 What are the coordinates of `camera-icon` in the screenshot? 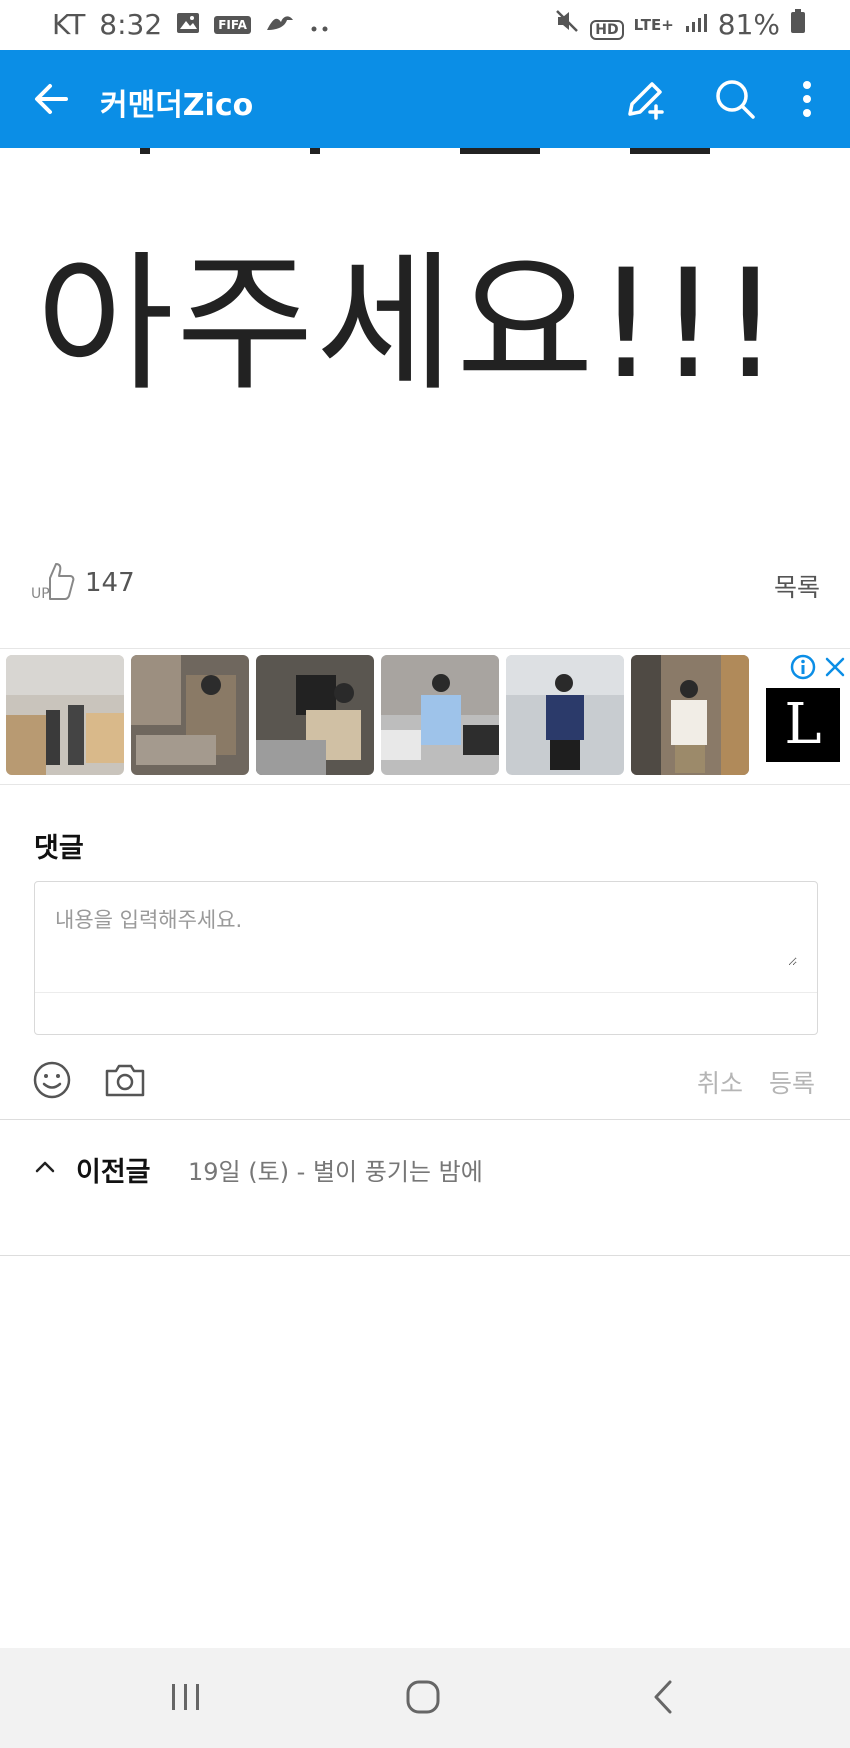 It's located at (125, 1080).